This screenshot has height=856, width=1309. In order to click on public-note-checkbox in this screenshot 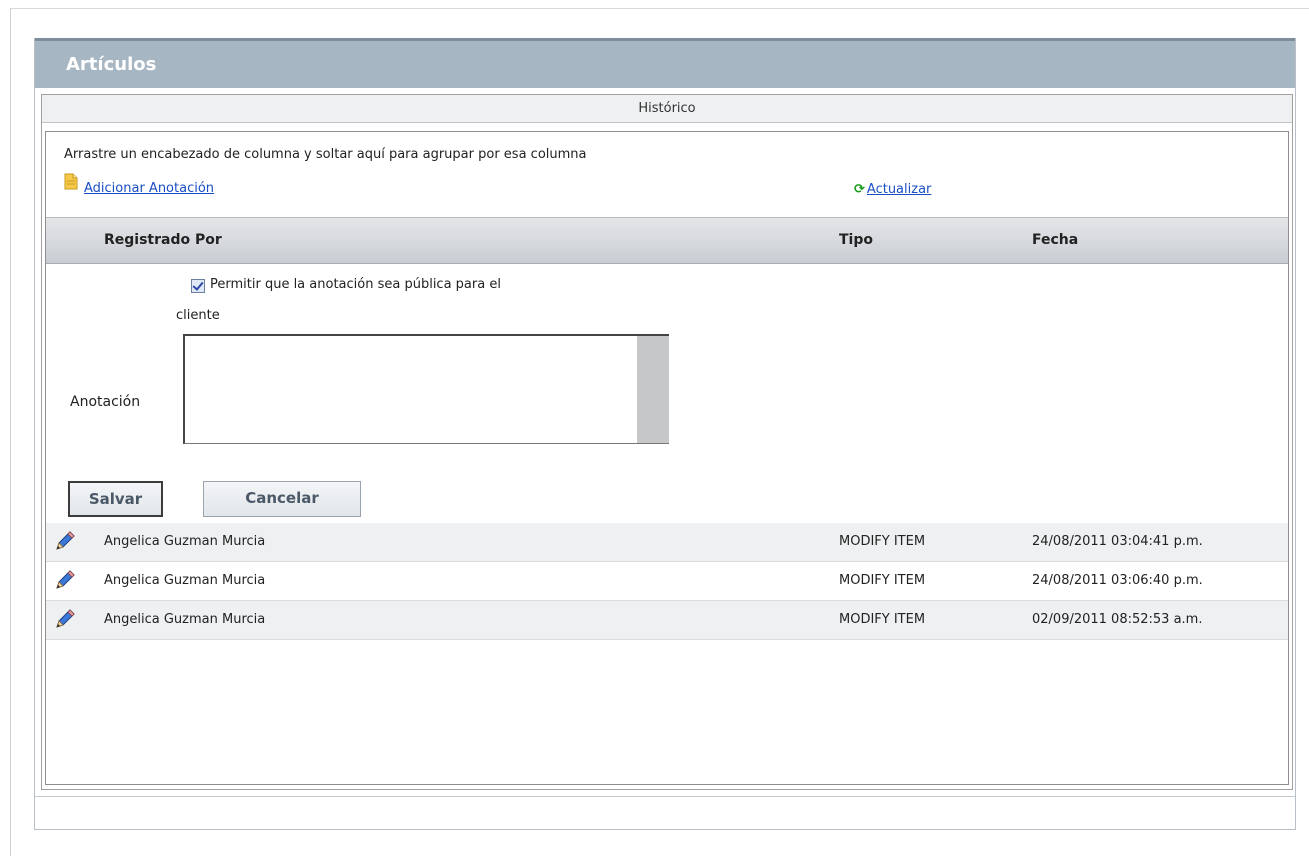, I will do `click(198, 286)`.